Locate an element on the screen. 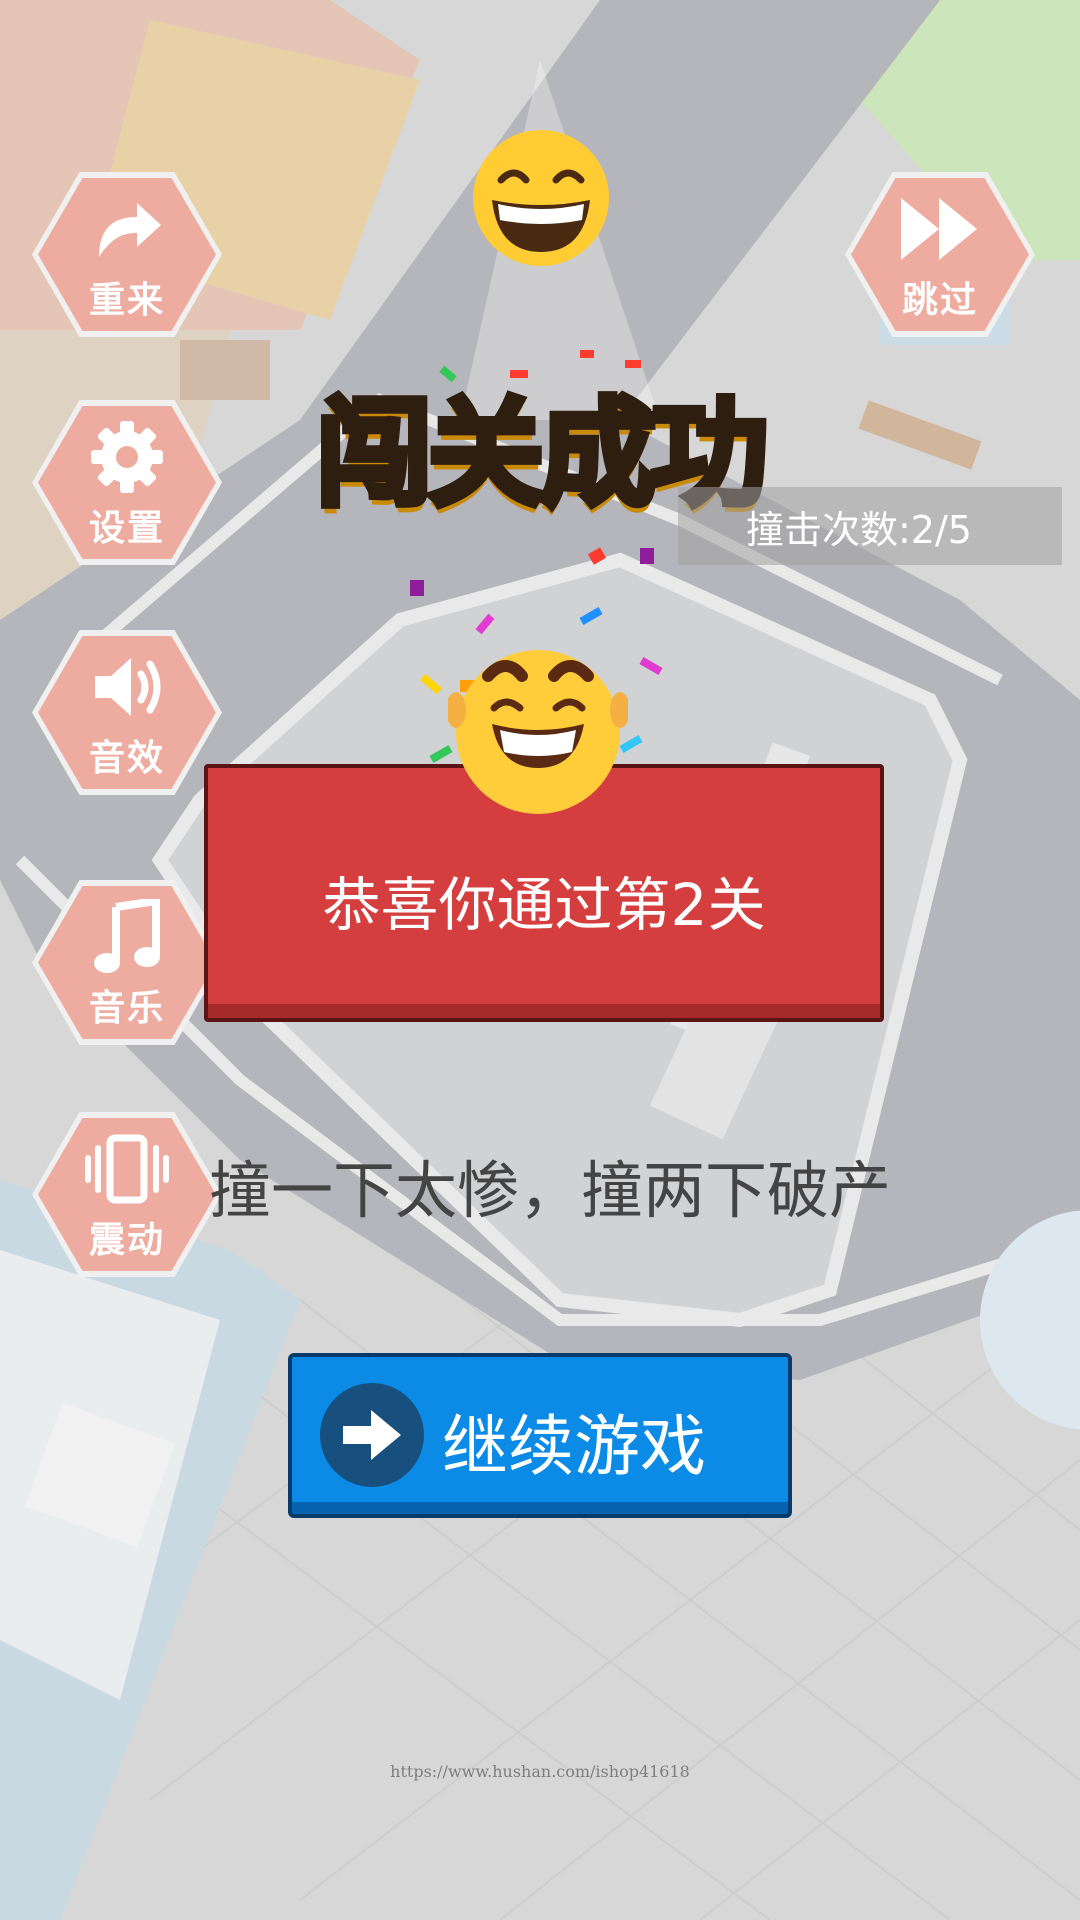  congrats-banner-text: 恭喜你通过第2关 is located at coordinates (544, 905).